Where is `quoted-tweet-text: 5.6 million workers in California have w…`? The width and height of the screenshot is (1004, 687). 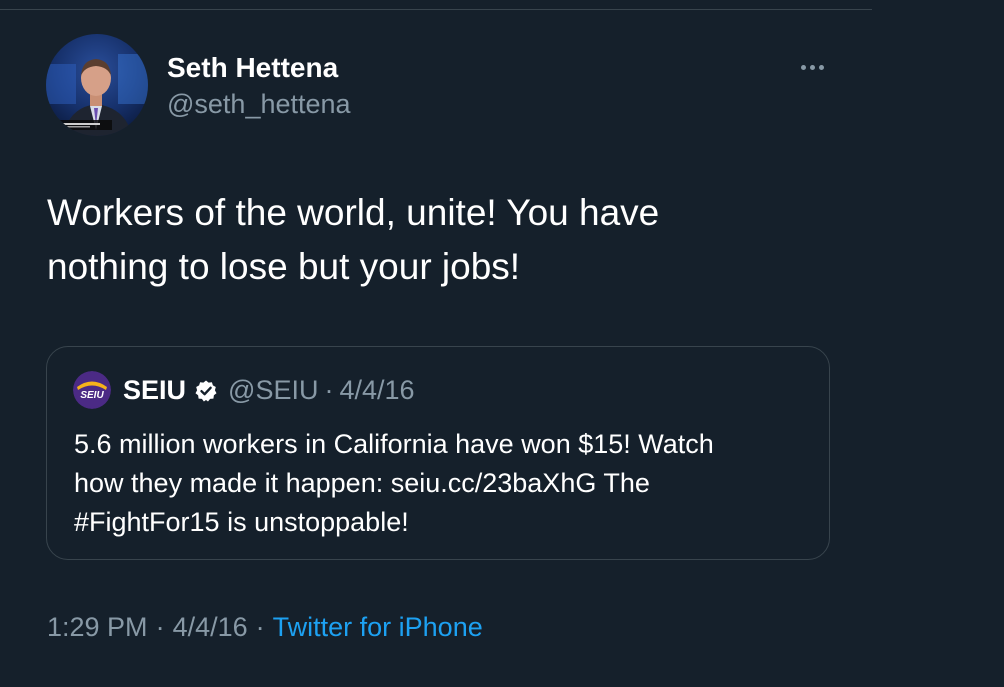
quoted-tweet-text: 5.6 million workers in California have w… is located at coordinates (394, 483).